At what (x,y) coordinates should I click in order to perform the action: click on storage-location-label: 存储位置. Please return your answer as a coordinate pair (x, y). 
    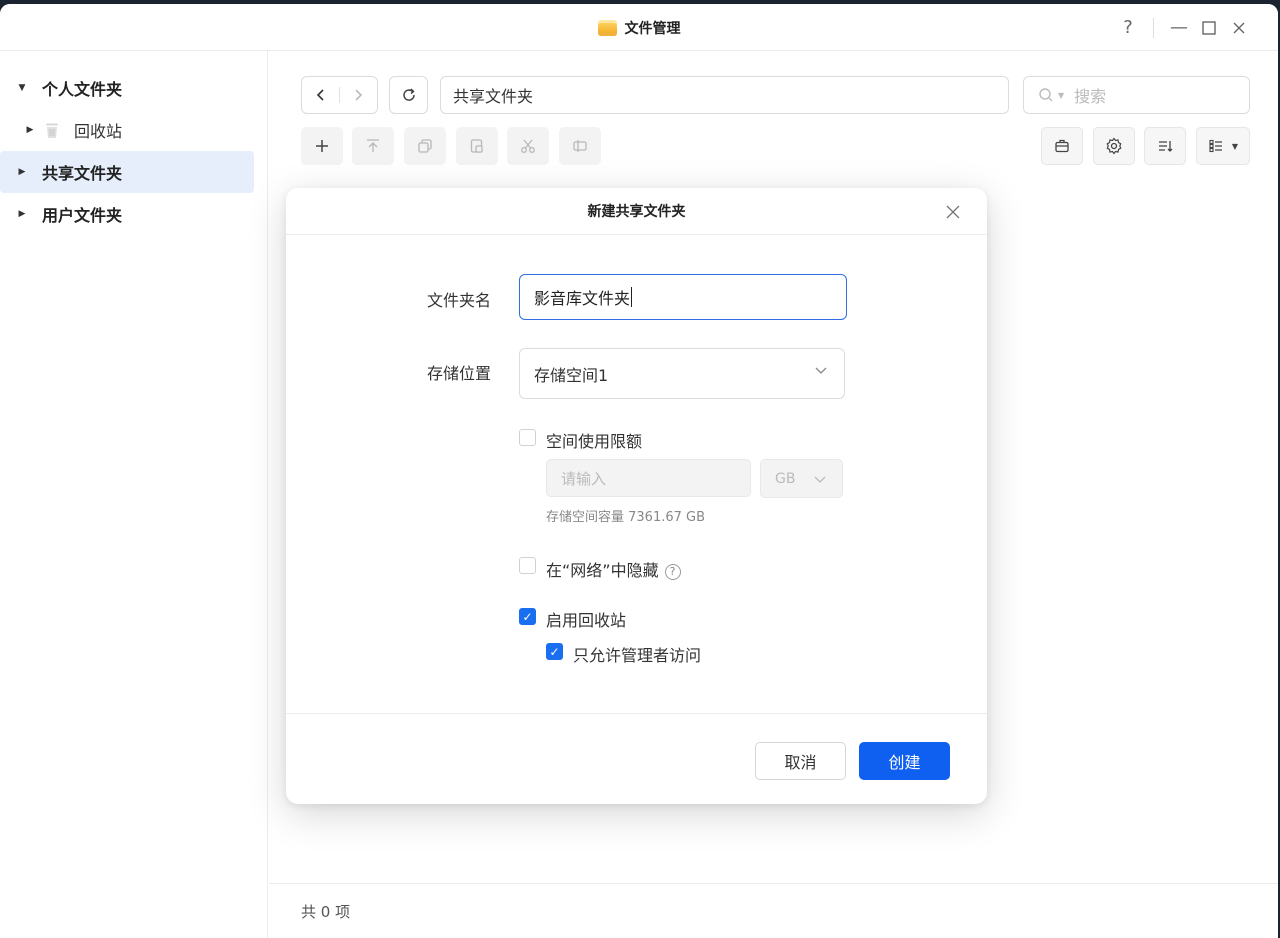
    Looking at the image, I should click on (458, 373).